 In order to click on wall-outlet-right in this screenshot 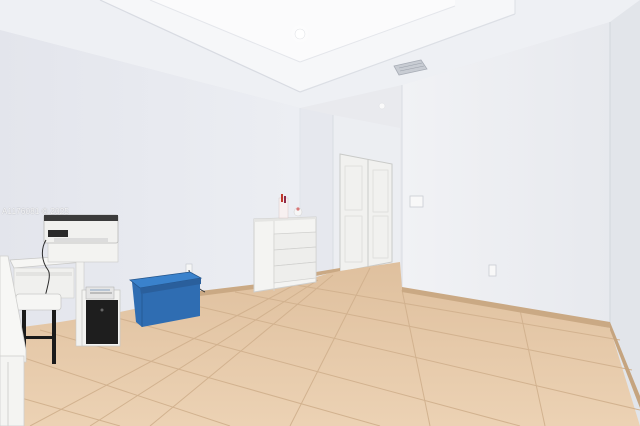, I will do `click(492, 270)`.